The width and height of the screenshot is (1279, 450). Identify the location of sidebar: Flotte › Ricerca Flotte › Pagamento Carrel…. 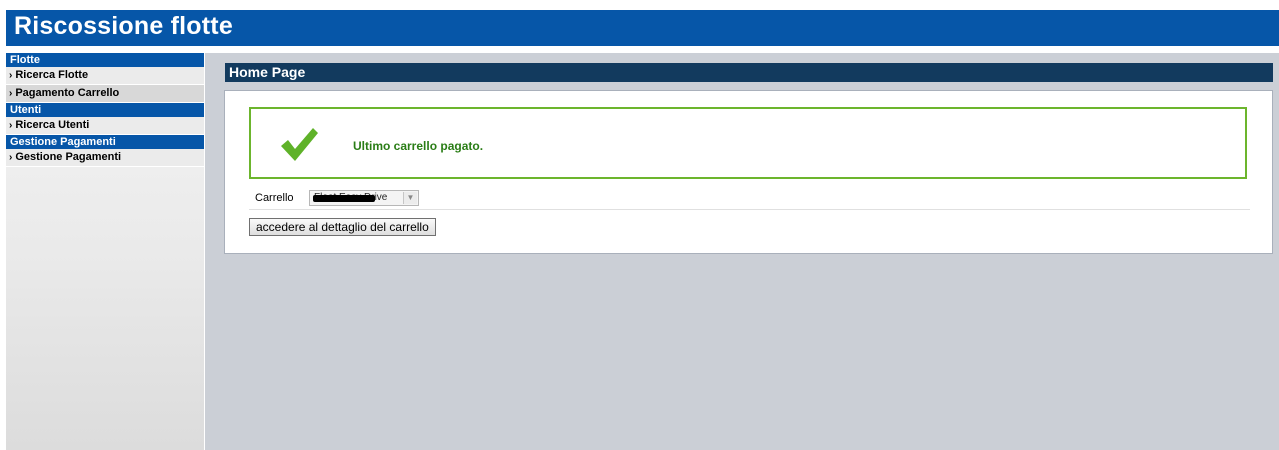
(105, 251).